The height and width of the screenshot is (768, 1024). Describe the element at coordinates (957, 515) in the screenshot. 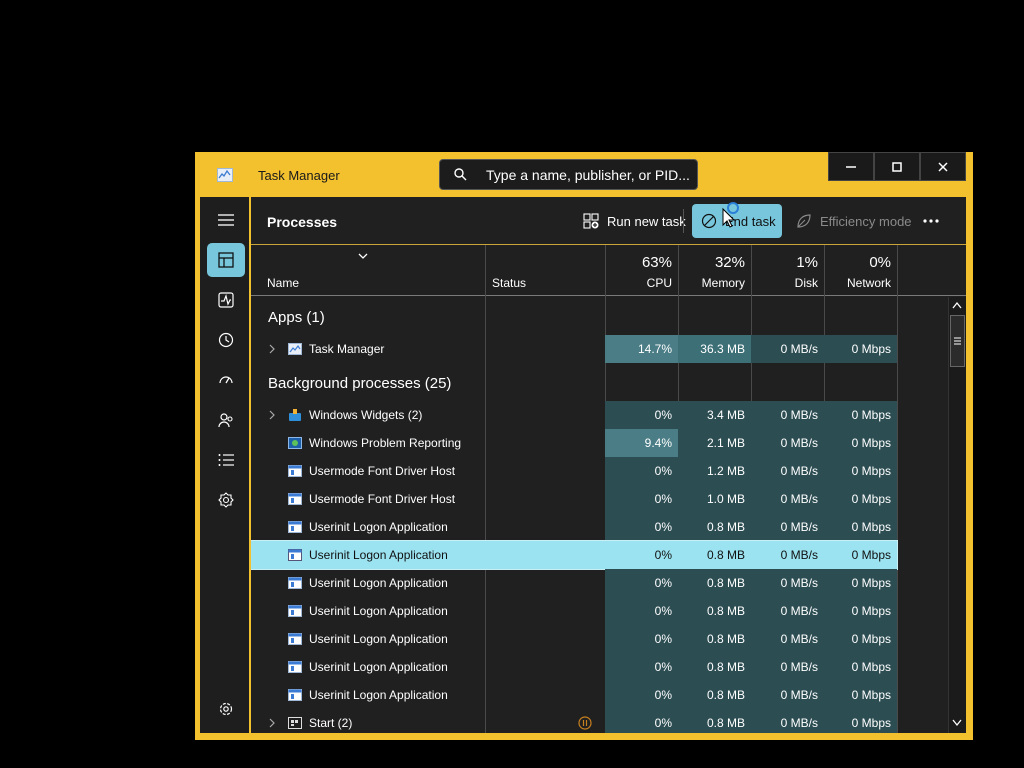

I see `vertical-scrollbar` at that location.